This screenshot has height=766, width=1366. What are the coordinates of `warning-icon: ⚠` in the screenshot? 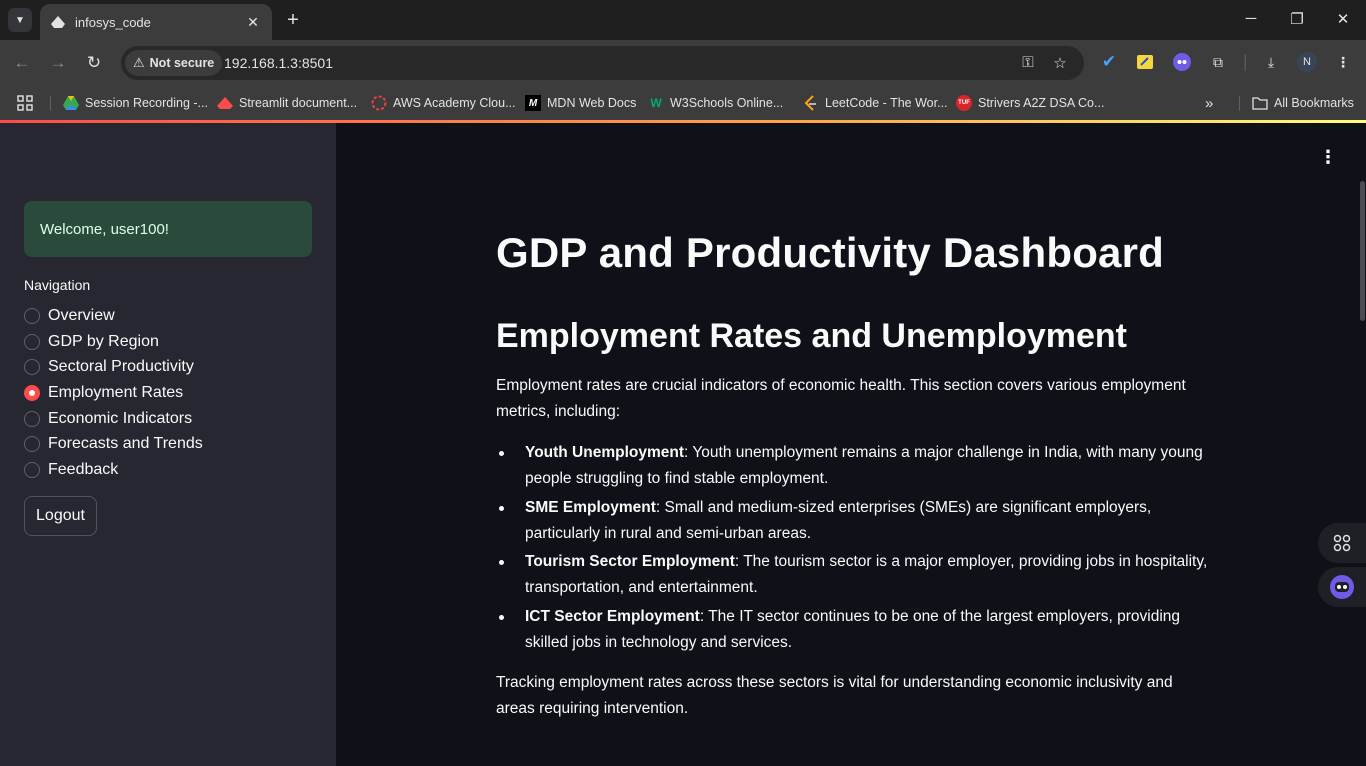 It's located at (139, 62).